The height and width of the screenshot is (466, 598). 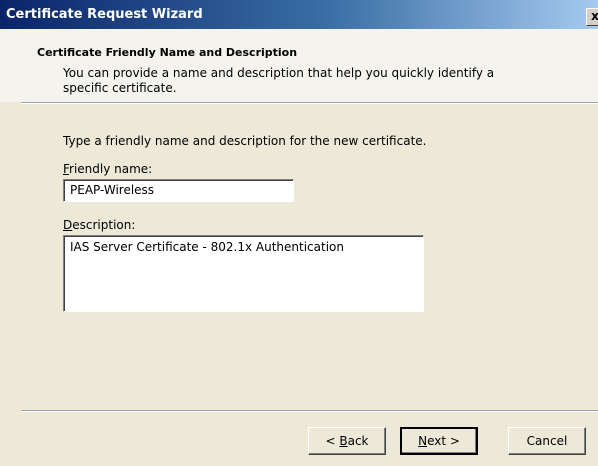 What do you see at coordinates (299, 14) in the screenshot?
I see `title-bar: Certificate Request Wizard x` at bounding box center [299, 14].